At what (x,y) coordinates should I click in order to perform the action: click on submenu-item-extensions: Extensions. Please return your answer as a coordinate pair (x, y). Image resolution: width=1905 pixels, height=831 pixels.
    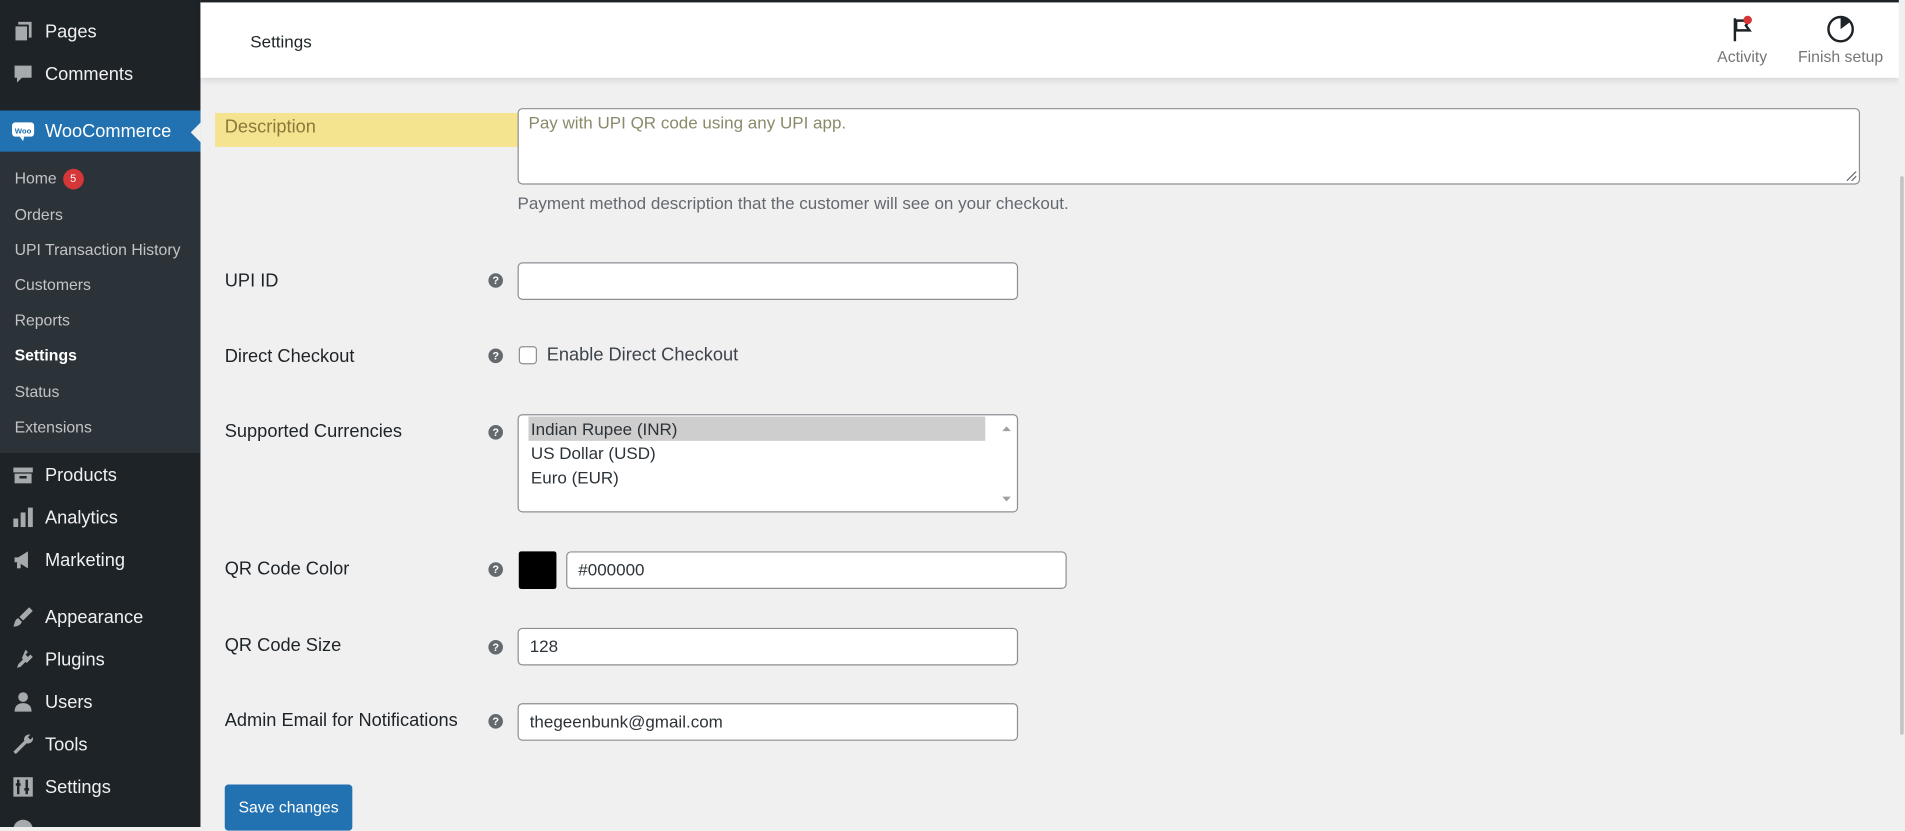
    Looking at the image, I should click on (53, 427).